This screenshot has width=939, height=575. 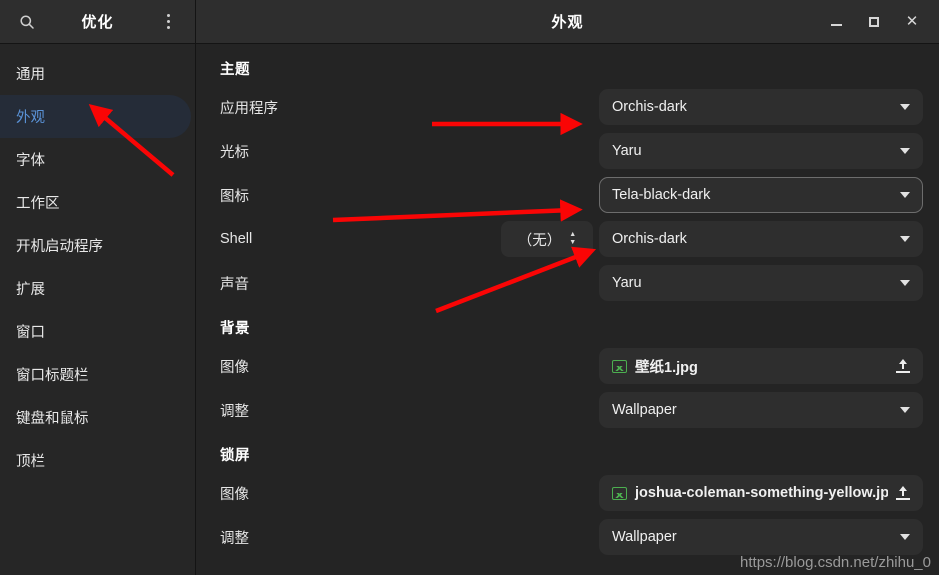 I want to click on sidebar-item-label: 窗口, so click(x=30, y=333).